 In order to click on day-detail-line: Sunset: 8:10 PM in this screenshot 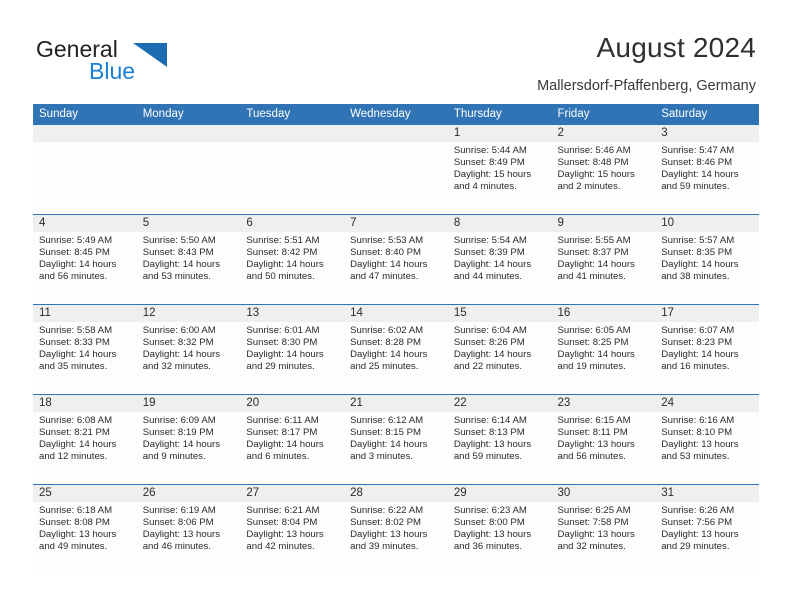, I will do `click(697, 433)`.